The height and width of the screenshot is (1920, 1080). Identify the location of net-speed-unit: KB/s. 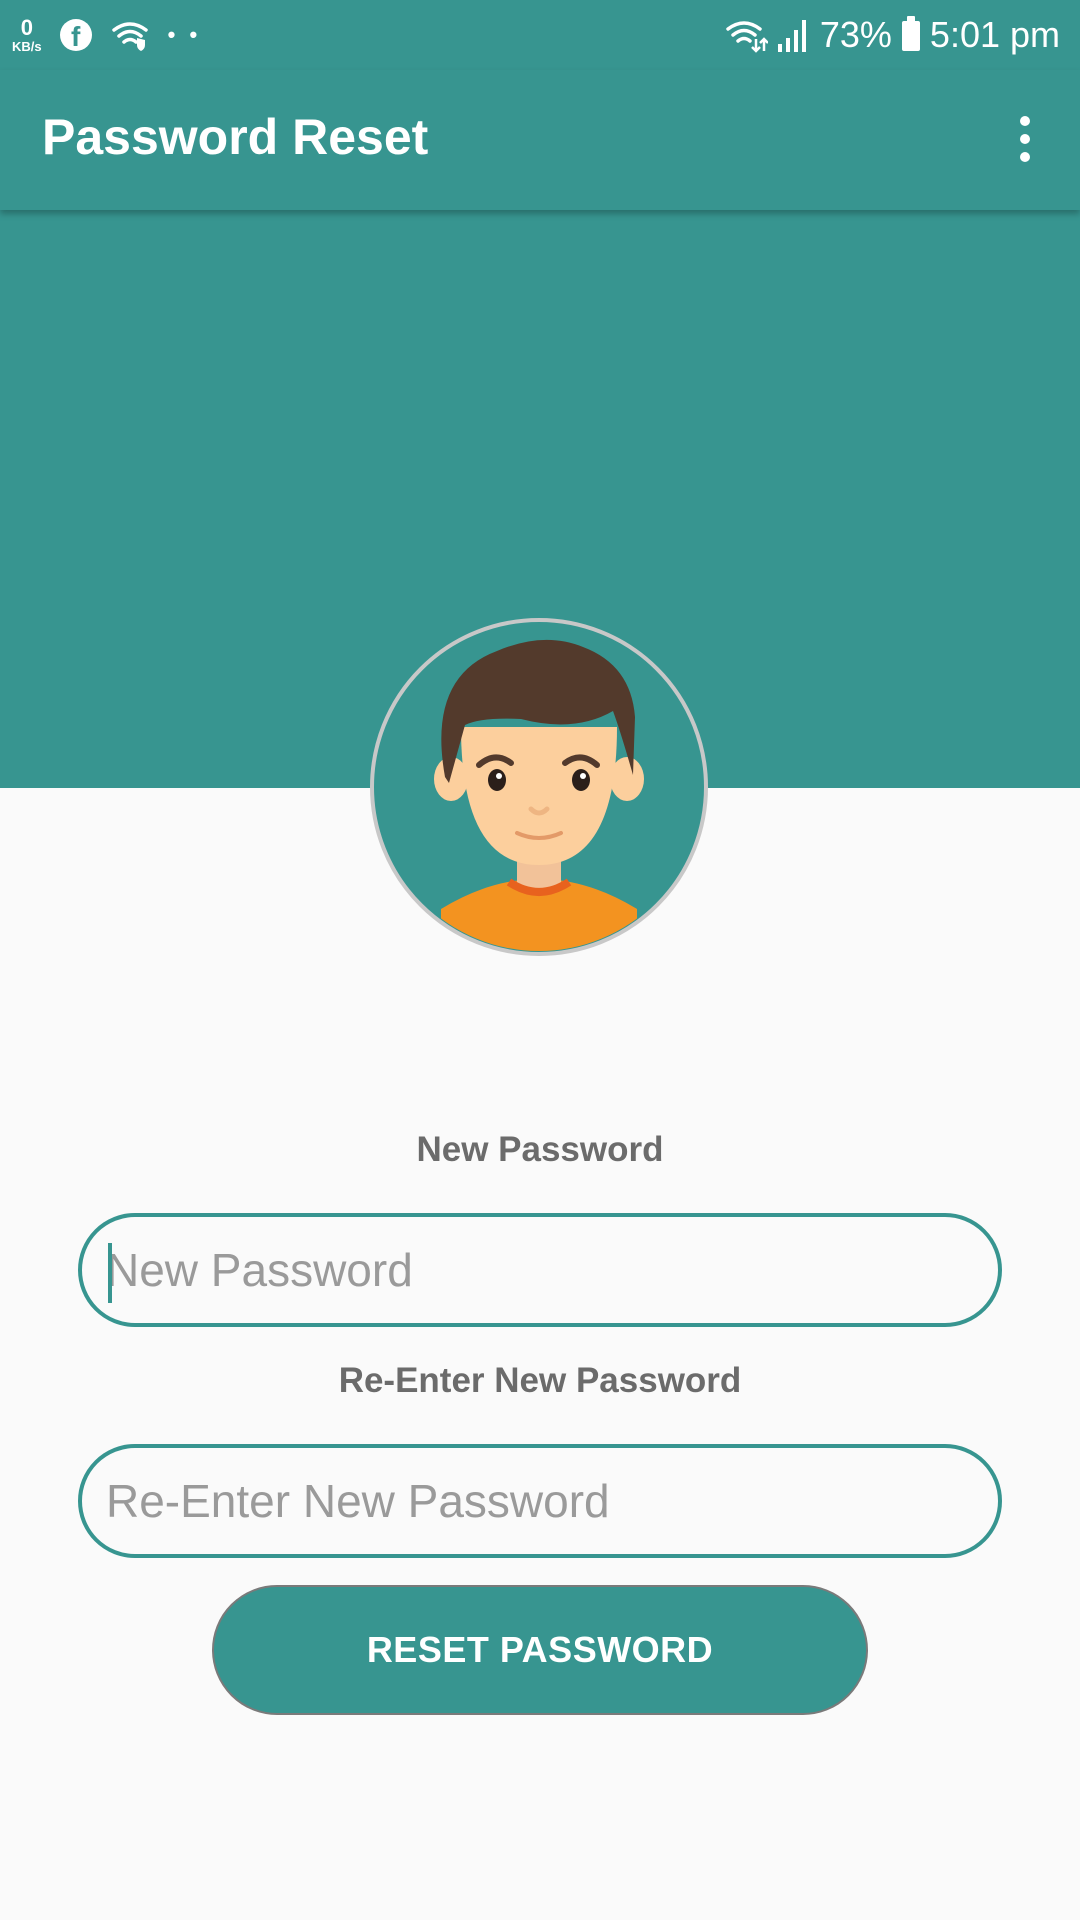
(27, 46).